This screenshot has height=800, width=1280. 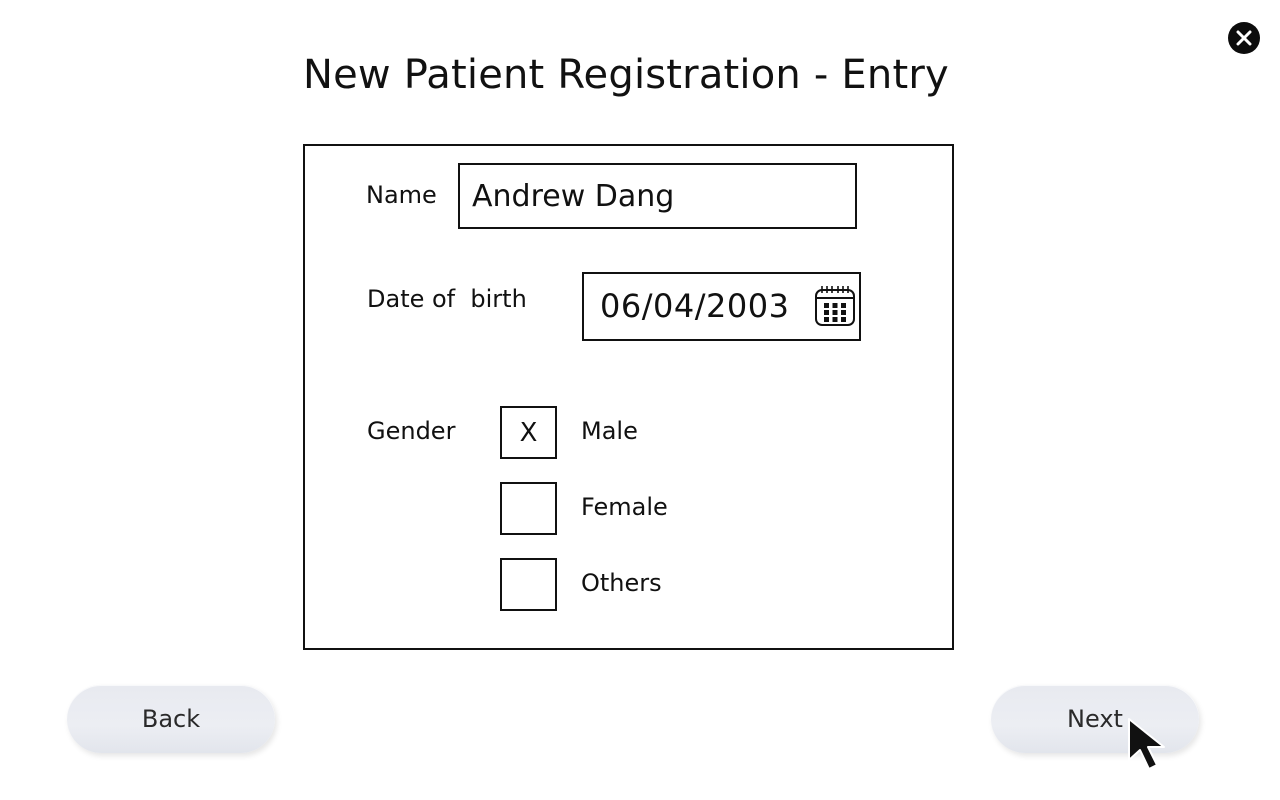 I want to click on dob-label: Date of birth, so click(x=447, y=299).